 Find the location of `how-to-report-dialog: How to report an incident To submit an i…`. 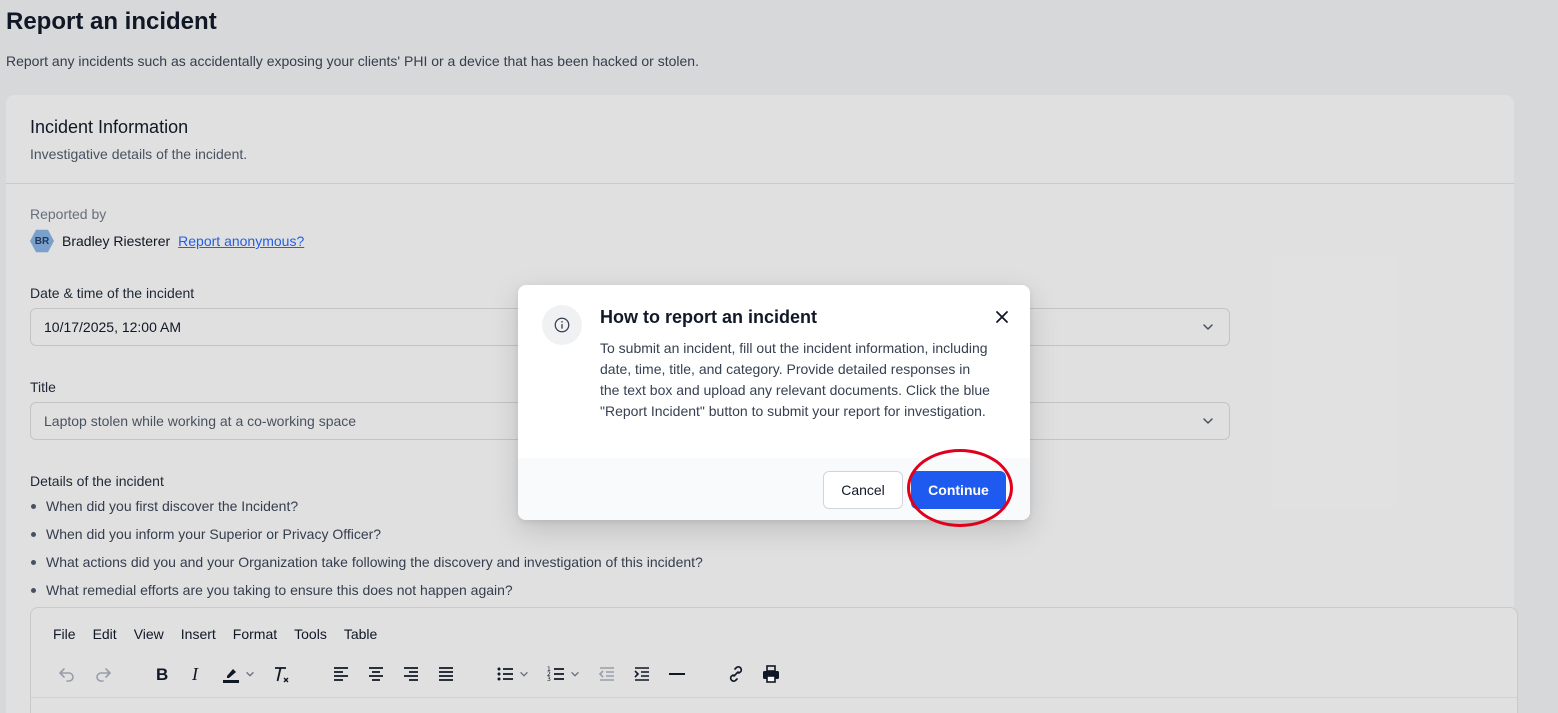

how-to-report-dialog: How to report an incident To submit an i… is located at coordinates (774, 402).